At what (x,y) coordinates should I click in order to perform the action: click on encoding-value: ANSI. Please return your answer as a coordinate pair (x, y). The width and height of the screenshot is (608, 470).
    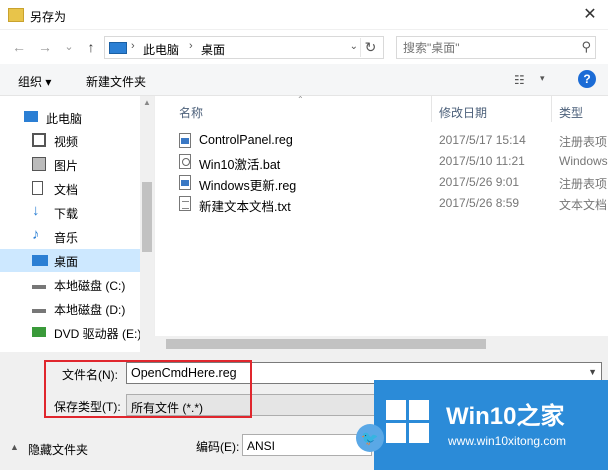
    Looking at the image, I should click on (261, 446).